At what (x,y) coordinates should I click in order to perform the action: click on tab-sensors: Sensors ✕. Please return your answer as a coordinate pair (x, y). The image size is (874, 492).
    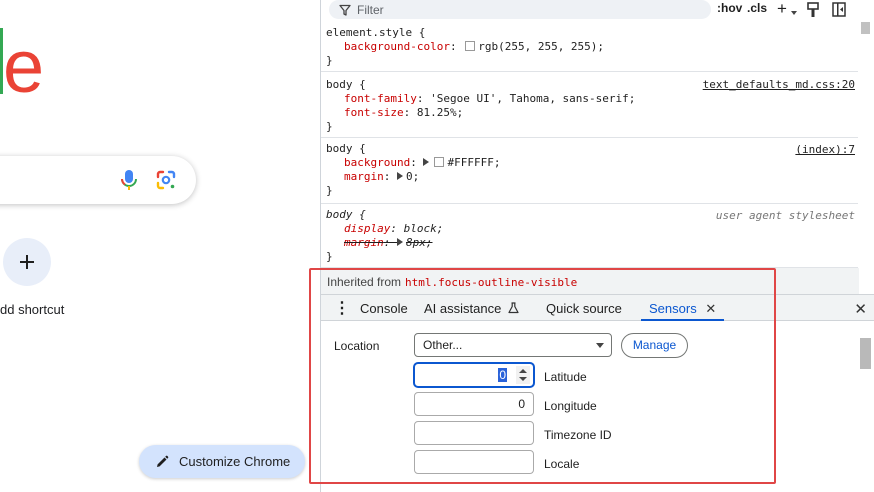
    Looking at the image, I should click on (683, 308).